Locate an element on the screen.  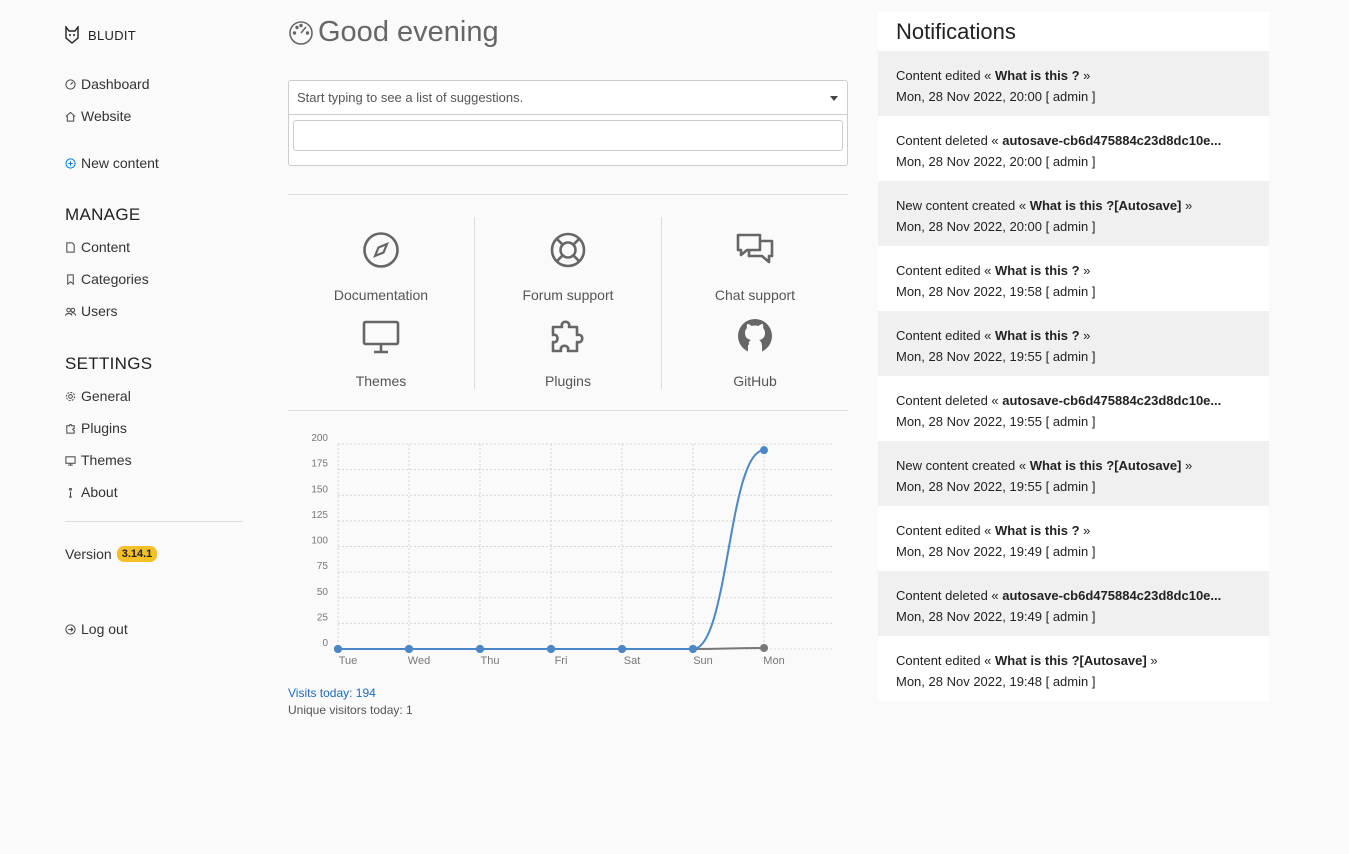
quick-link-label: Themes is located at coordinates (381, 381).